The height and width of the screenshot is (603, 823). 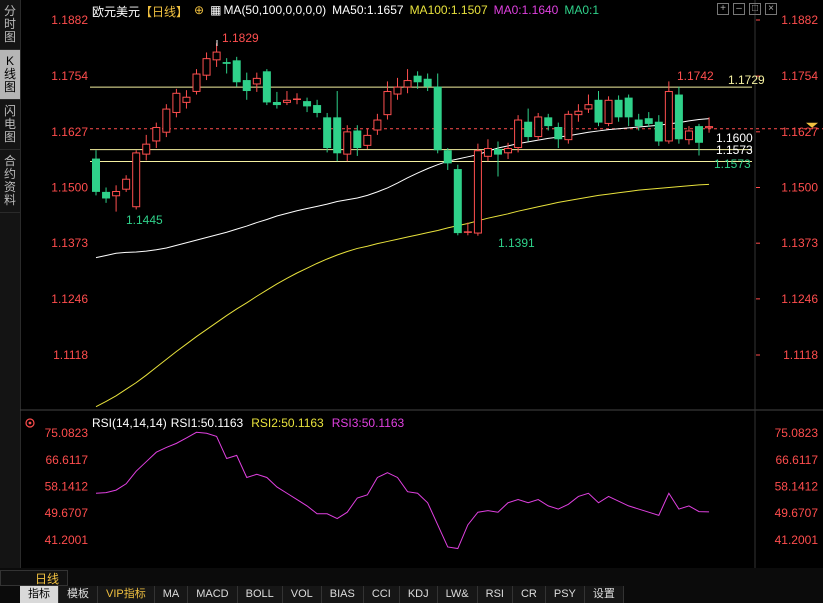 What do you see at coordinates (747, 9) in the screenshot?
I see `window-toolbar: + – □ ×` at bounding box center [747, 9].